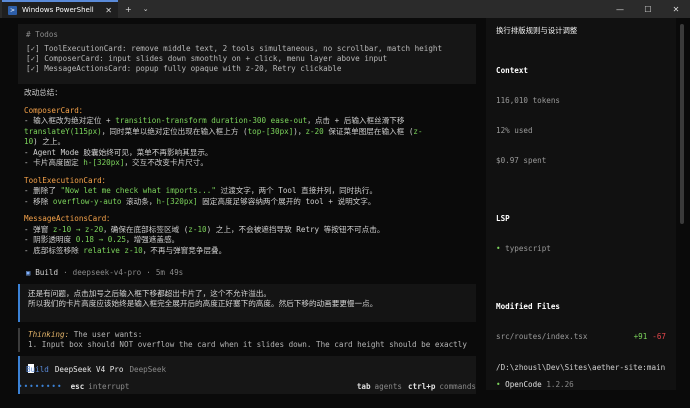 This screenshot has width=690, height=408. Describe the element at coordinates (363, 386) in the screenshot. I see `tab-key: tab` at that location.